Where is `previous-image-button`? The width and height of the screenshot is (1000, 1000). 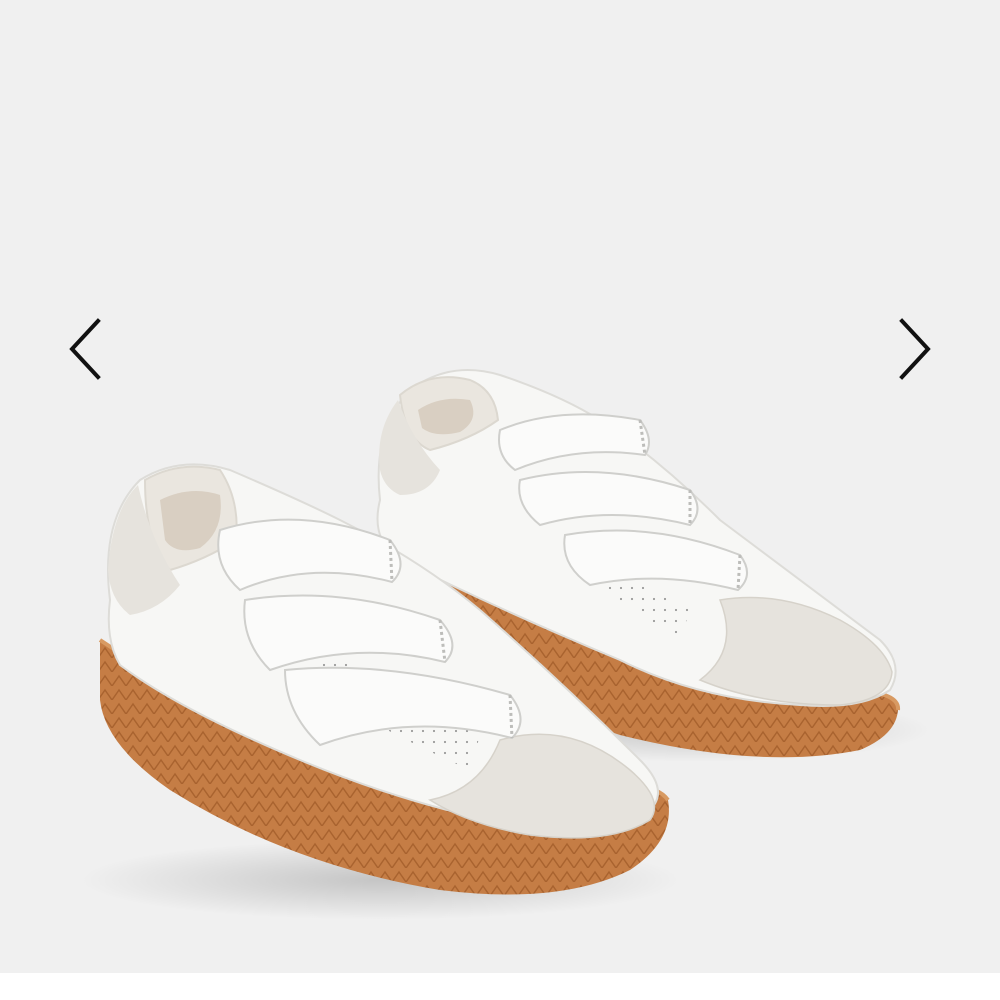
previous-image-button is located at coordinates (86, 349).